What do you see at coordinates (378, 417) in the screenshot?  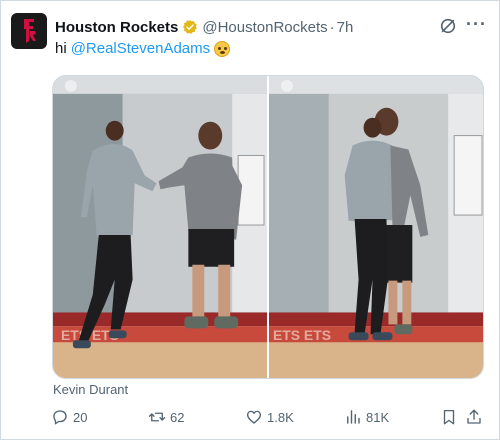 I see `views-count: 81K` at bounding box center [378, 417].